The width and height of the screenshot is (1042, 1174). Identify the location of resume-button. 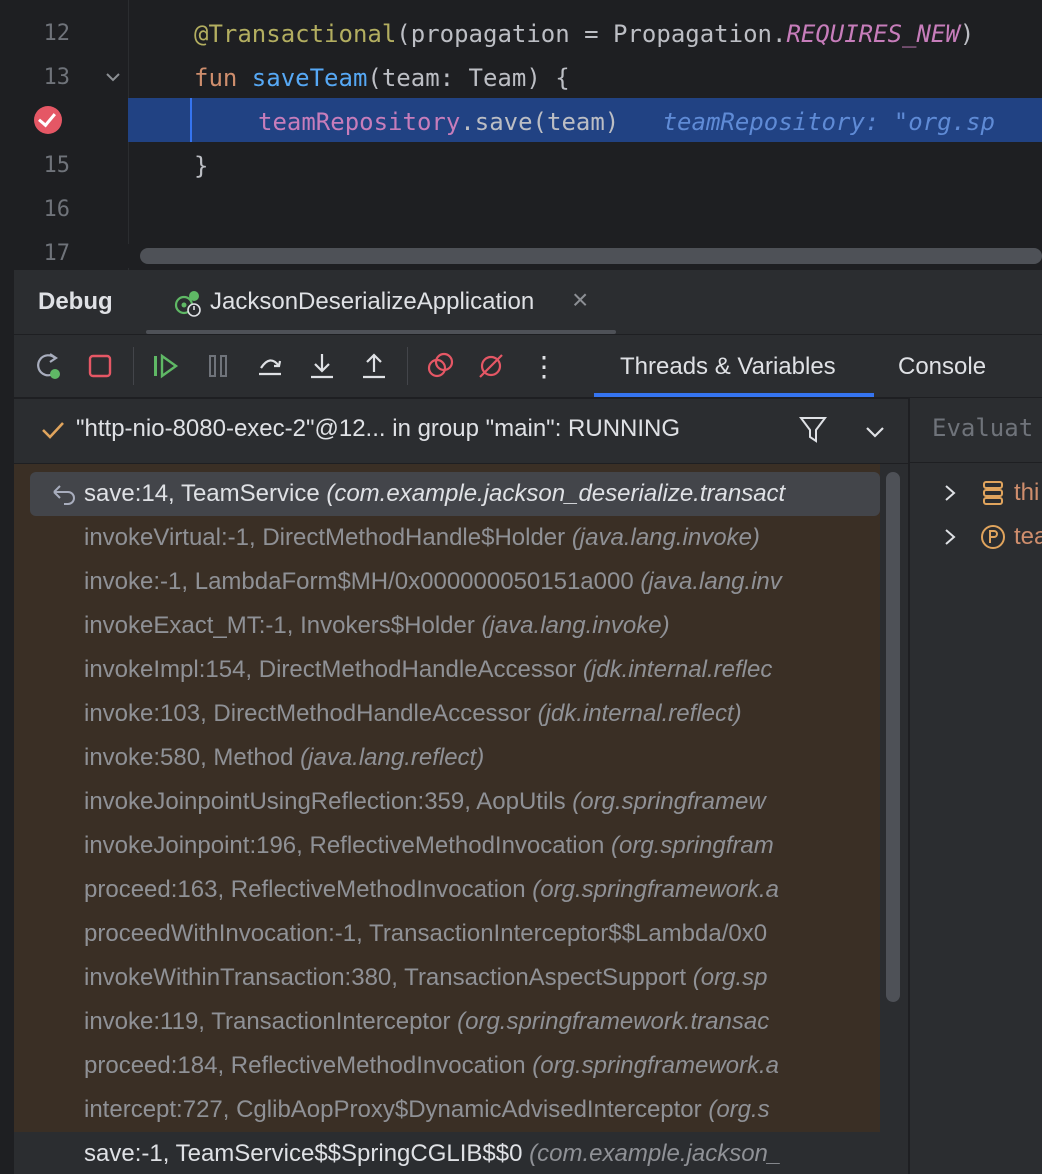
(165, 366).